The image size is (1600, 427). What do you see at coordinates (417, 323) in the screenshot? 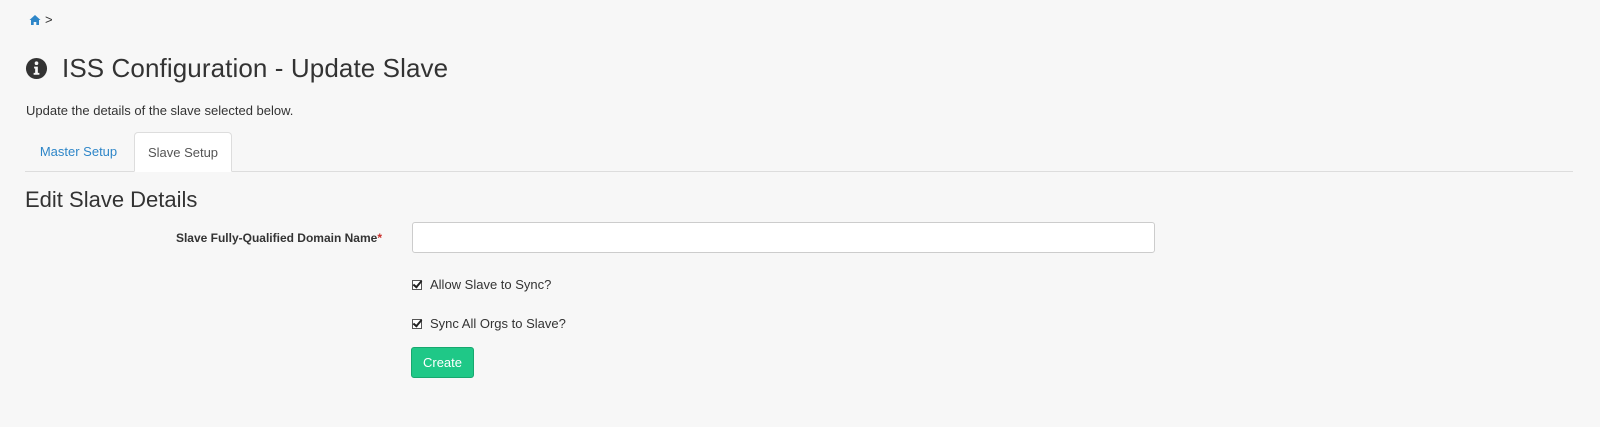
I see `sync-all-orgs-checkbox` at bounding box center [417, 323].